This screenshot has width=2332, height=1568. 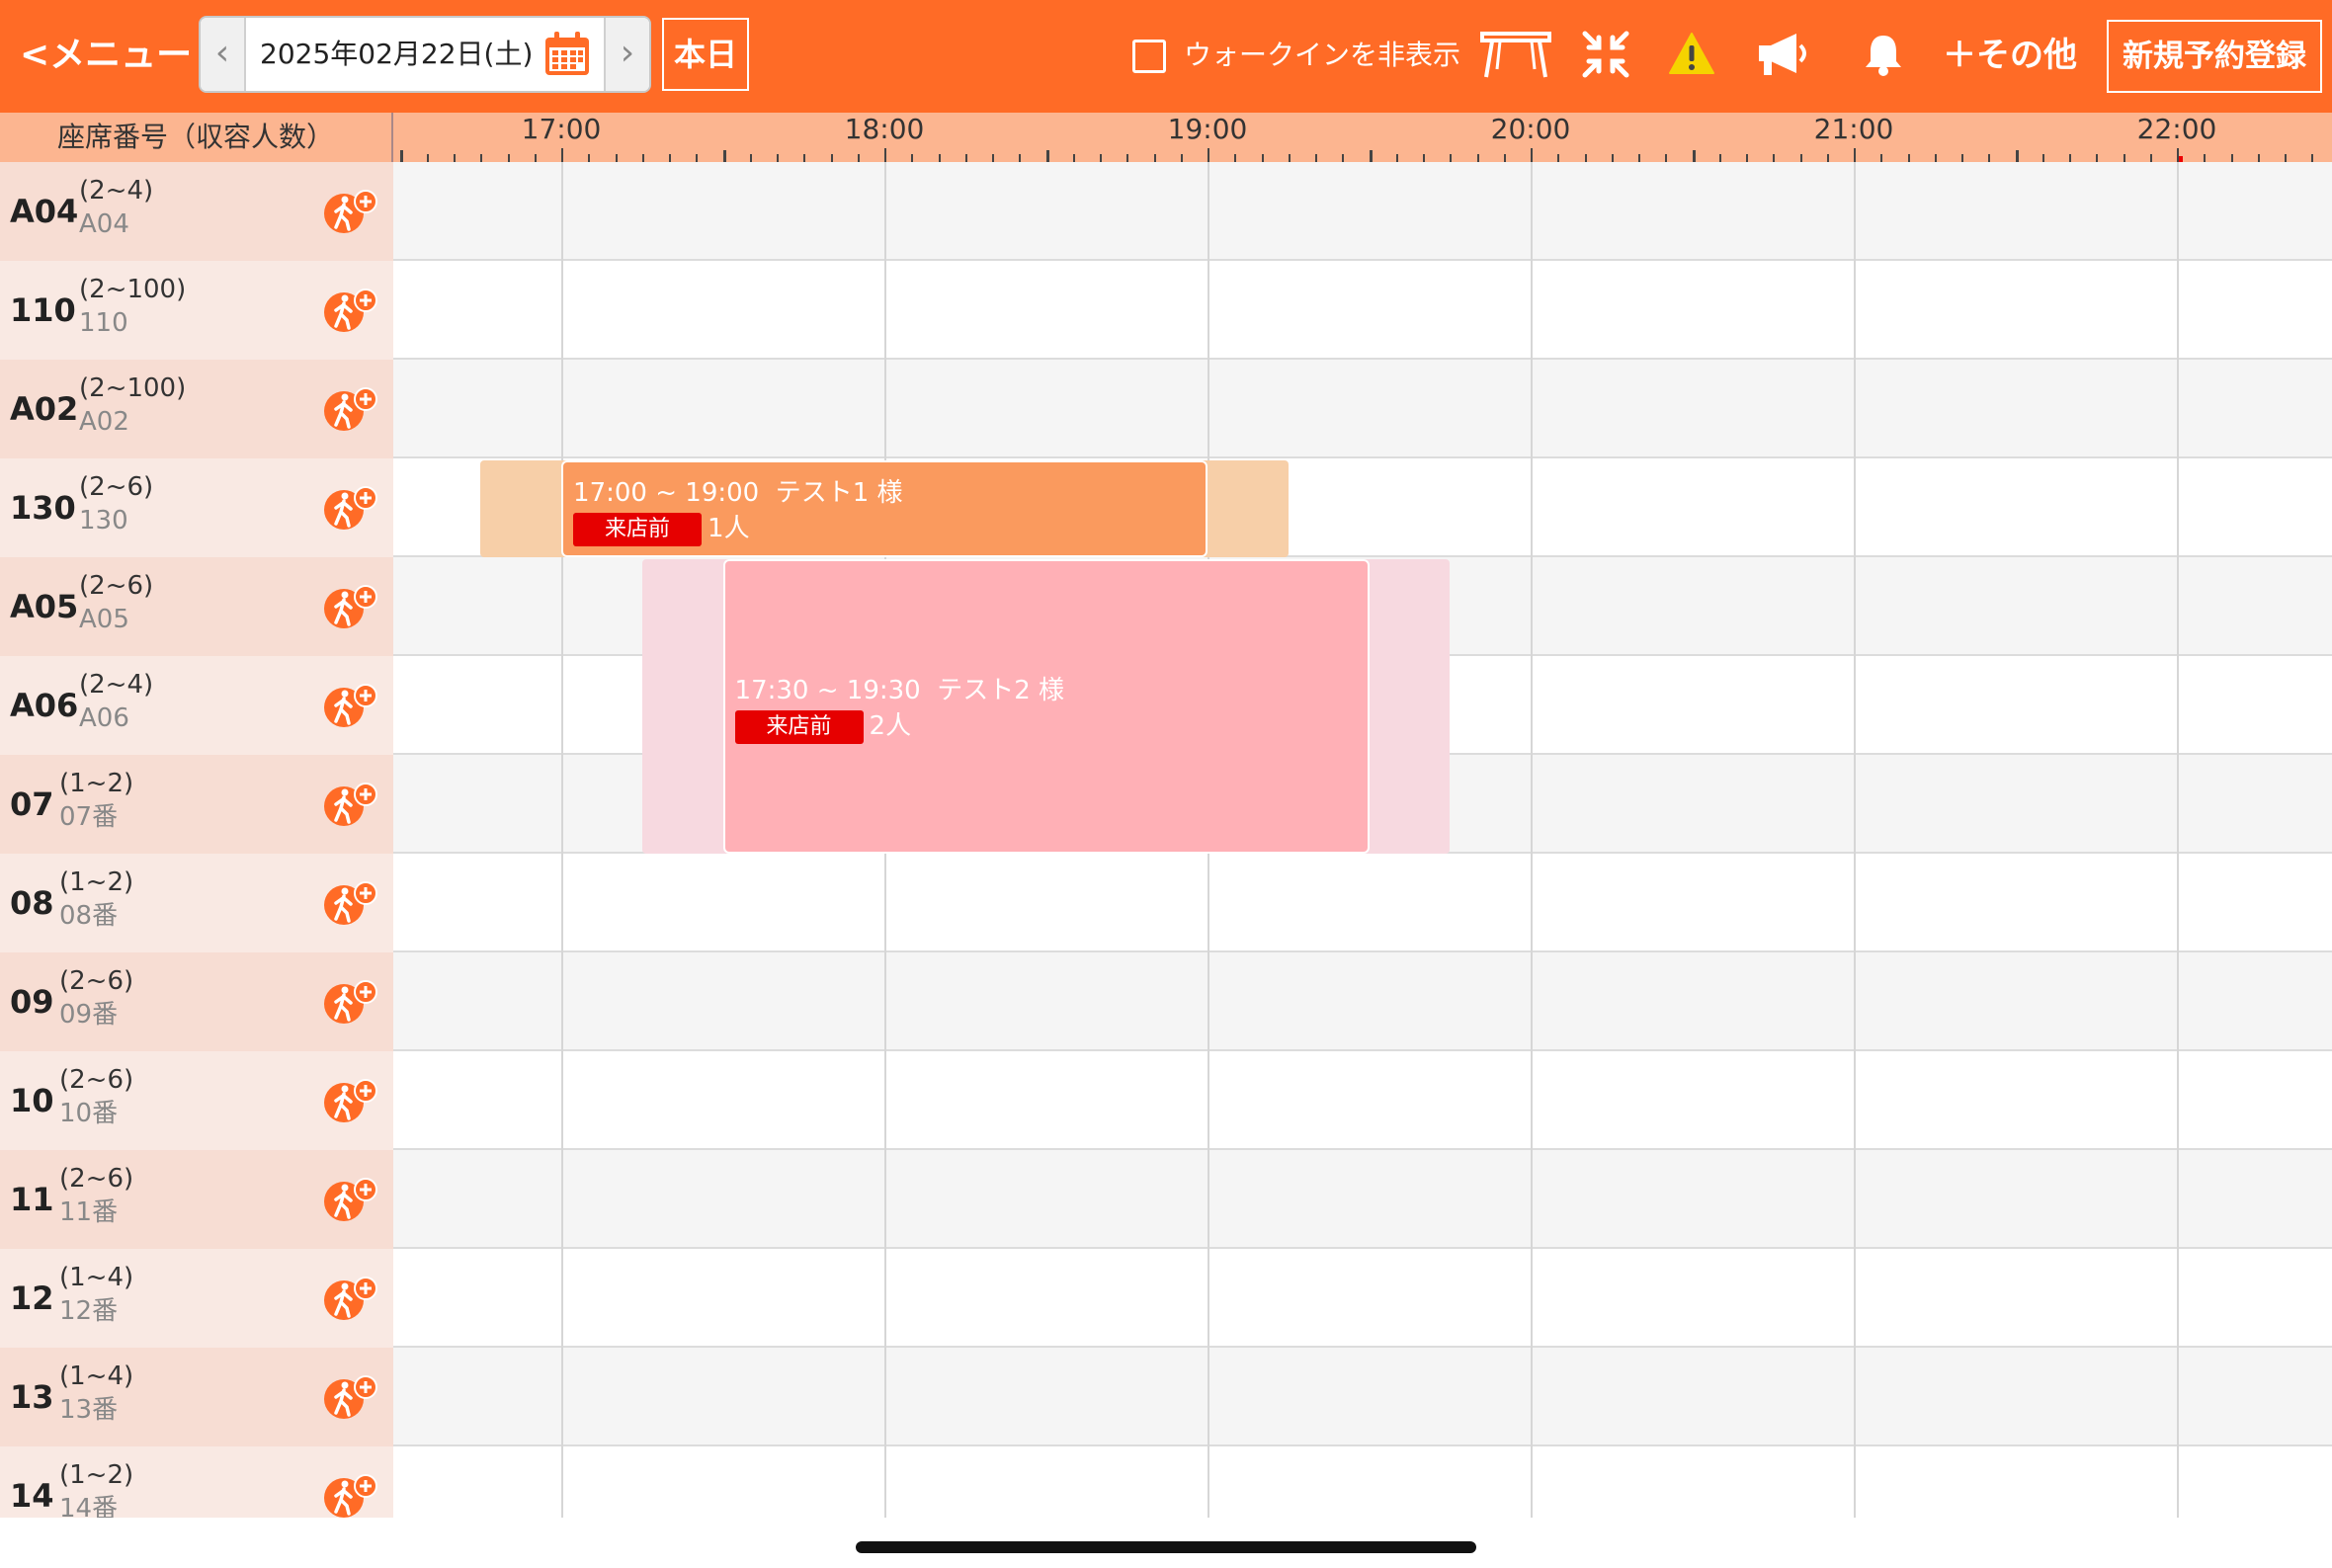 What do you see at coordinates (89, 1113) in the screenshot?
I see `seat-label: 10番` at bounding box center [89, 1113].